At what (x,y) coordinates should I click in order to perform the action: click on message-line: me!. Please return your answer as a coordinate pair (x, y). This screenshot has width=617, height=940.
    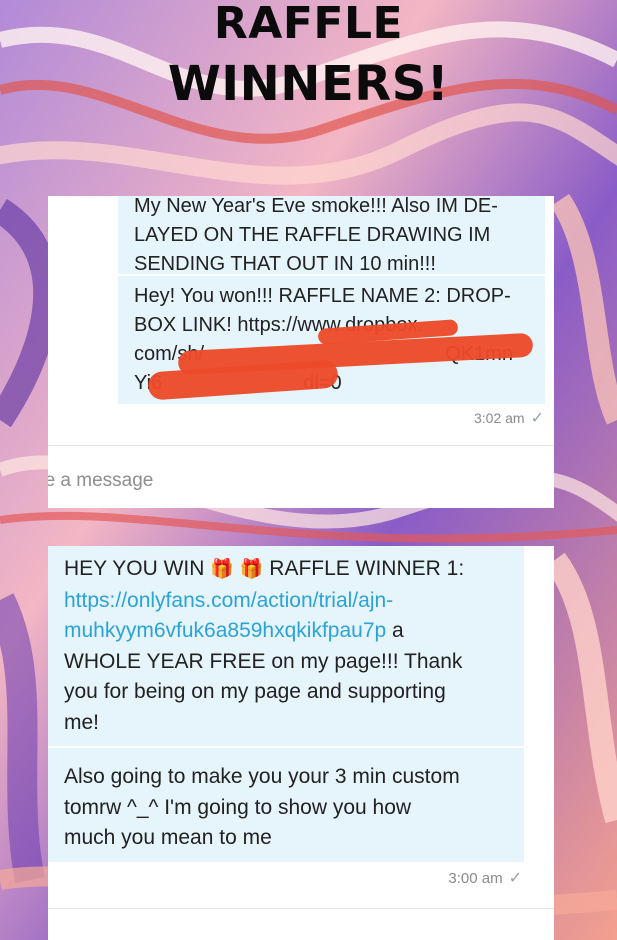
    Looking at the image, I should click on (82, 722).